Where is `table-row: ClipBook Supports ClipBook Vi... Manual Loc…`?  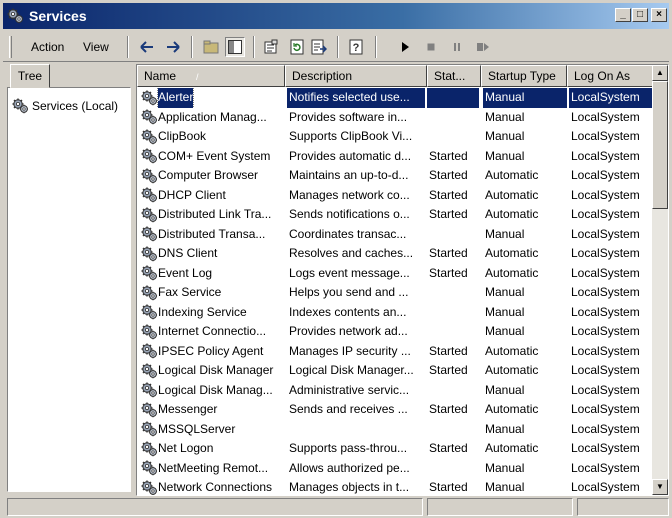 table-row: ClipBook Supports ClipBook Vi... Manual Loc… is located at coordinates (395, 137).